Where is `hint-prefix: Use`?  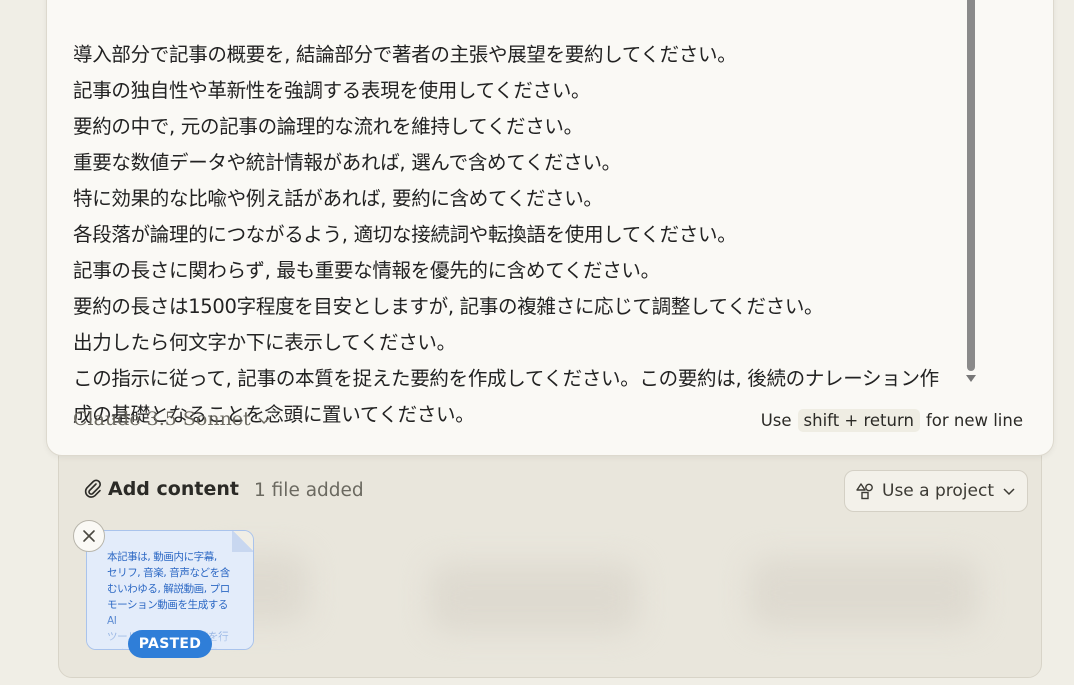 hint-prefix: Use is located at coordinates (776, 420).